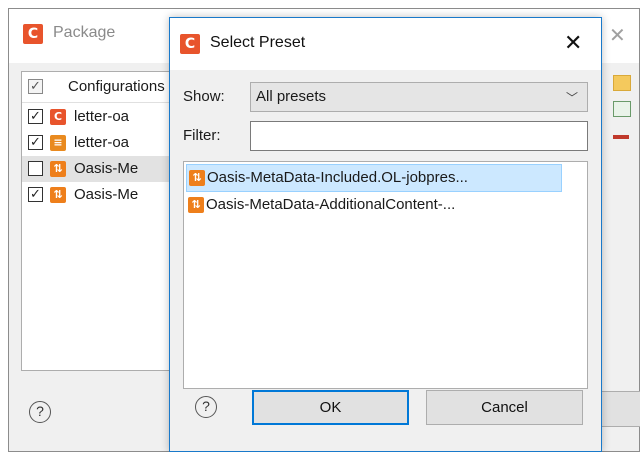 Image resolution: width=640 pixels, height=452 pixels. I want to click on configuration-row: ⇅ Oasis-Me, so click(101, 169).